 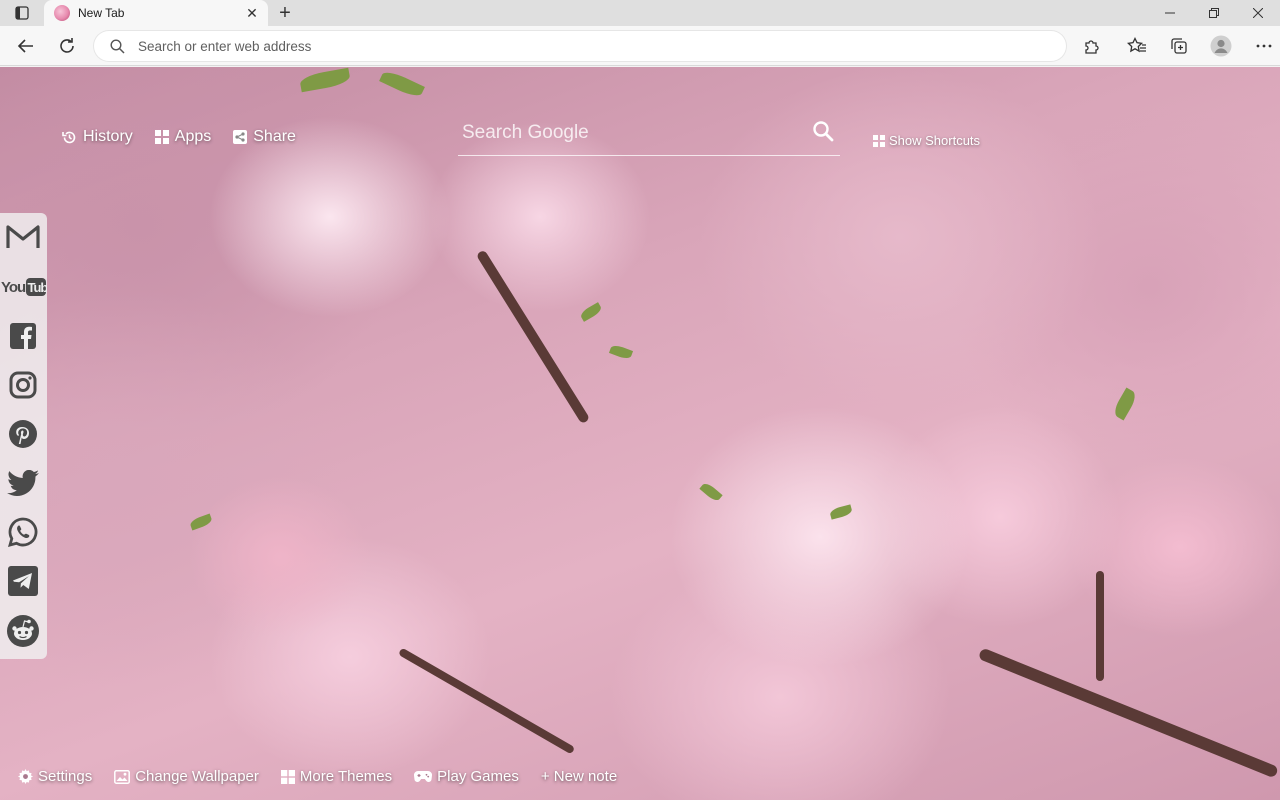 I want to click on apps-link: Apps, so click(x=183, y=137).